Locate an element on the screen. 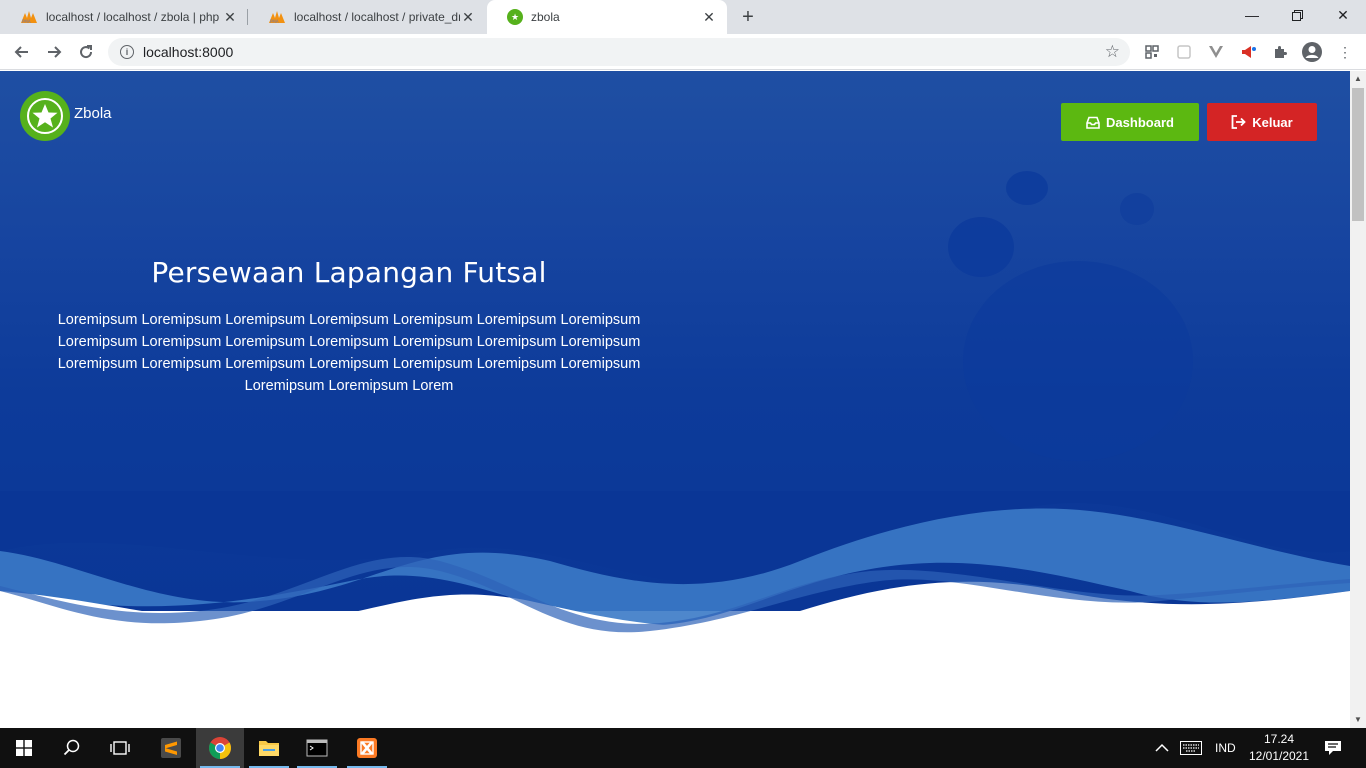 This screenshot has height=768, width=1366. hero-title: Persewaan Lapangan Futsal is located at coordinates (349, 272).